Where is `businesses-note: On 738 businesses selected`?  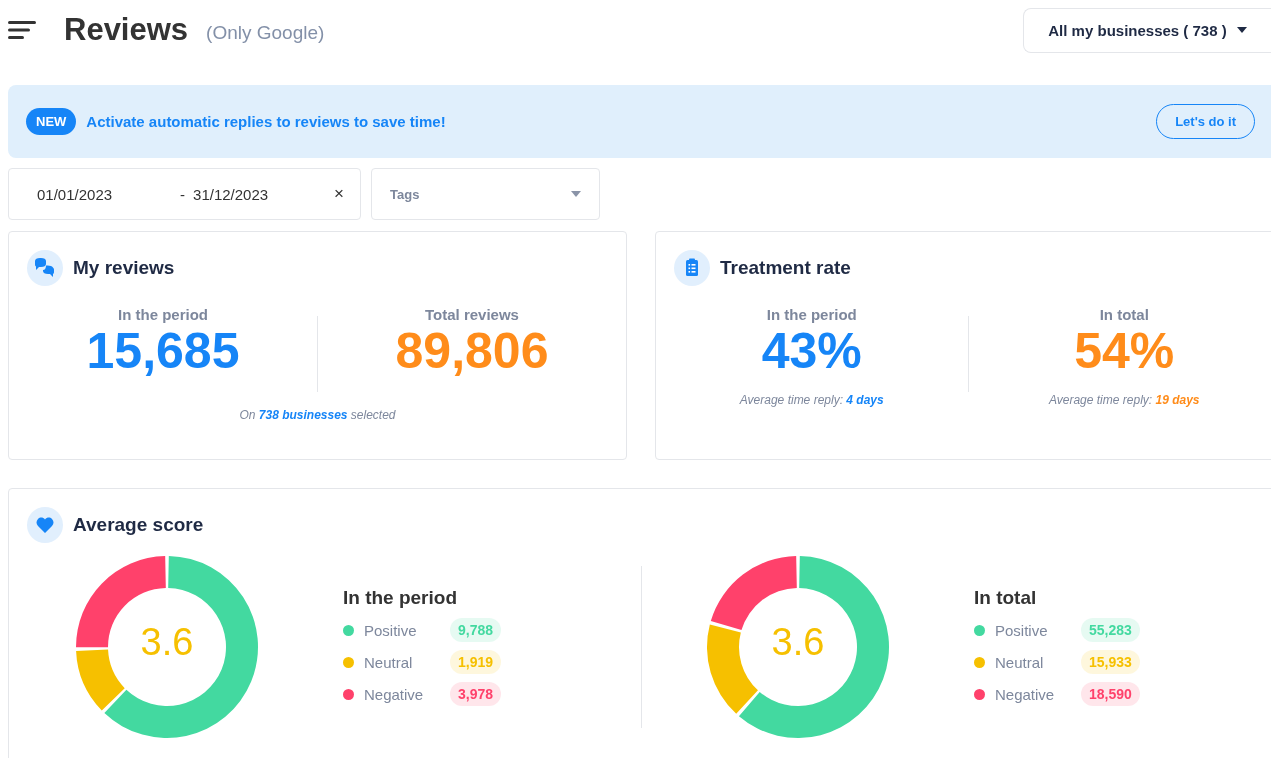 businesses-note: On 738 businesses selected is located at coordinates (317, 415).